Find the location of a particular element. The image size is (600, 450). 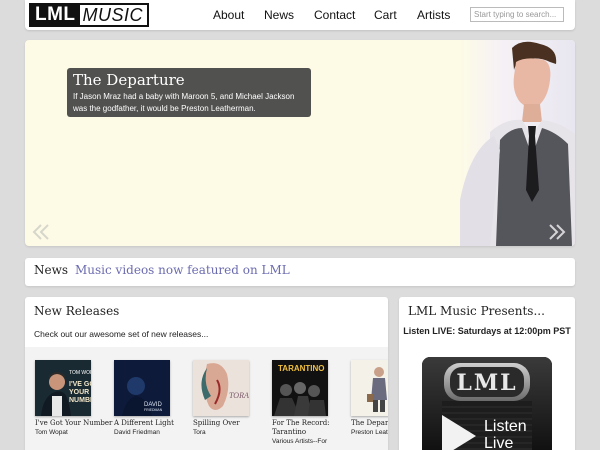

album-cover: TOM WOPAT I'VE GOT YOUR NUMBER is located at coordinates (63, 388).